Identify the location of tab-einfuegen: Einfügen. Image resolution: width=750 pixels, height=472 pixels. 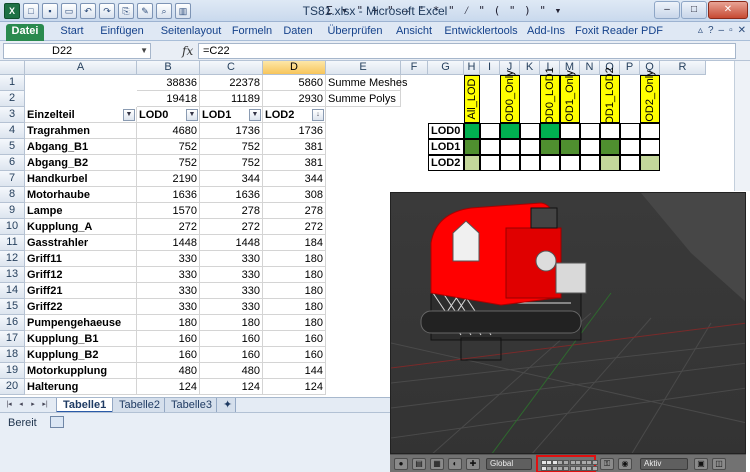
(122, 32).